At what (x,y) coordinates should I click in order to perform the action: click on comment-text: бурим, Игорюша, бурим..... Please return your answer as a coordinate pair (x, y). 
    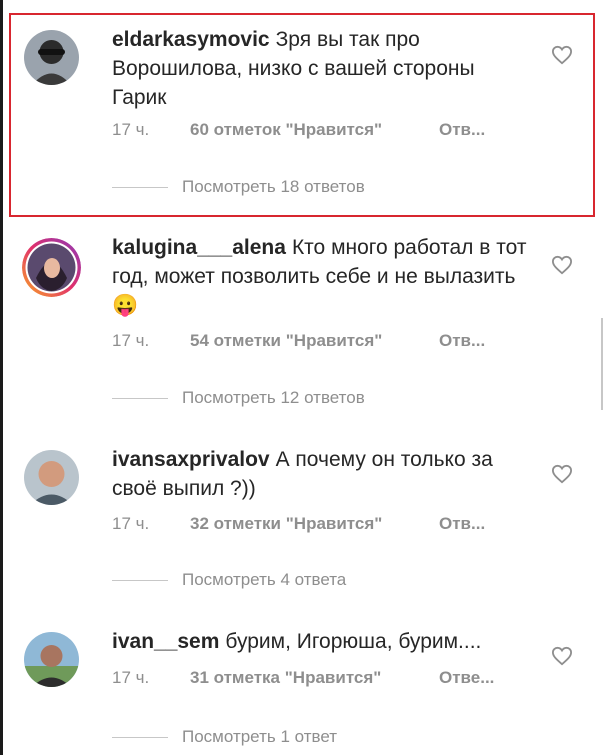
    Looking at the image, I should click on (353, 641).